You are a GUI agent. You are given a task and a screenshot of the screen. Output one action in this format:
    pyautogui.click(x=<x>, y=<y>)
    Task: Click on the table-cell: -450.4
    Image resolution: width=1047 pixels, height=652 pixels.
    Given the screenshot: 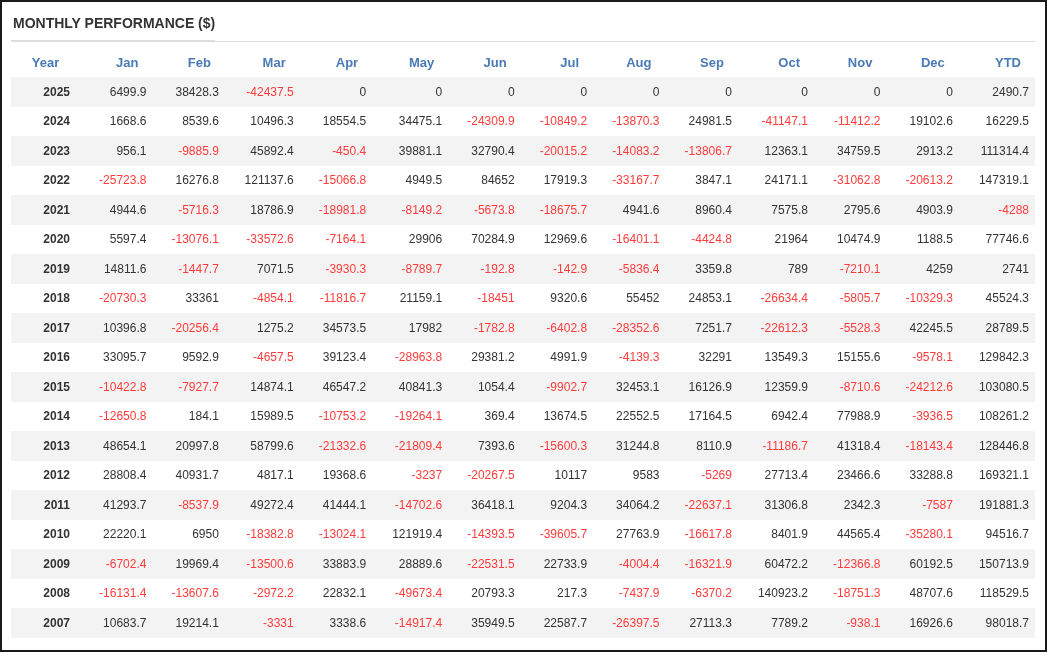 What is the action you would take?
    pyautogui.click(x=336, y=151)
    